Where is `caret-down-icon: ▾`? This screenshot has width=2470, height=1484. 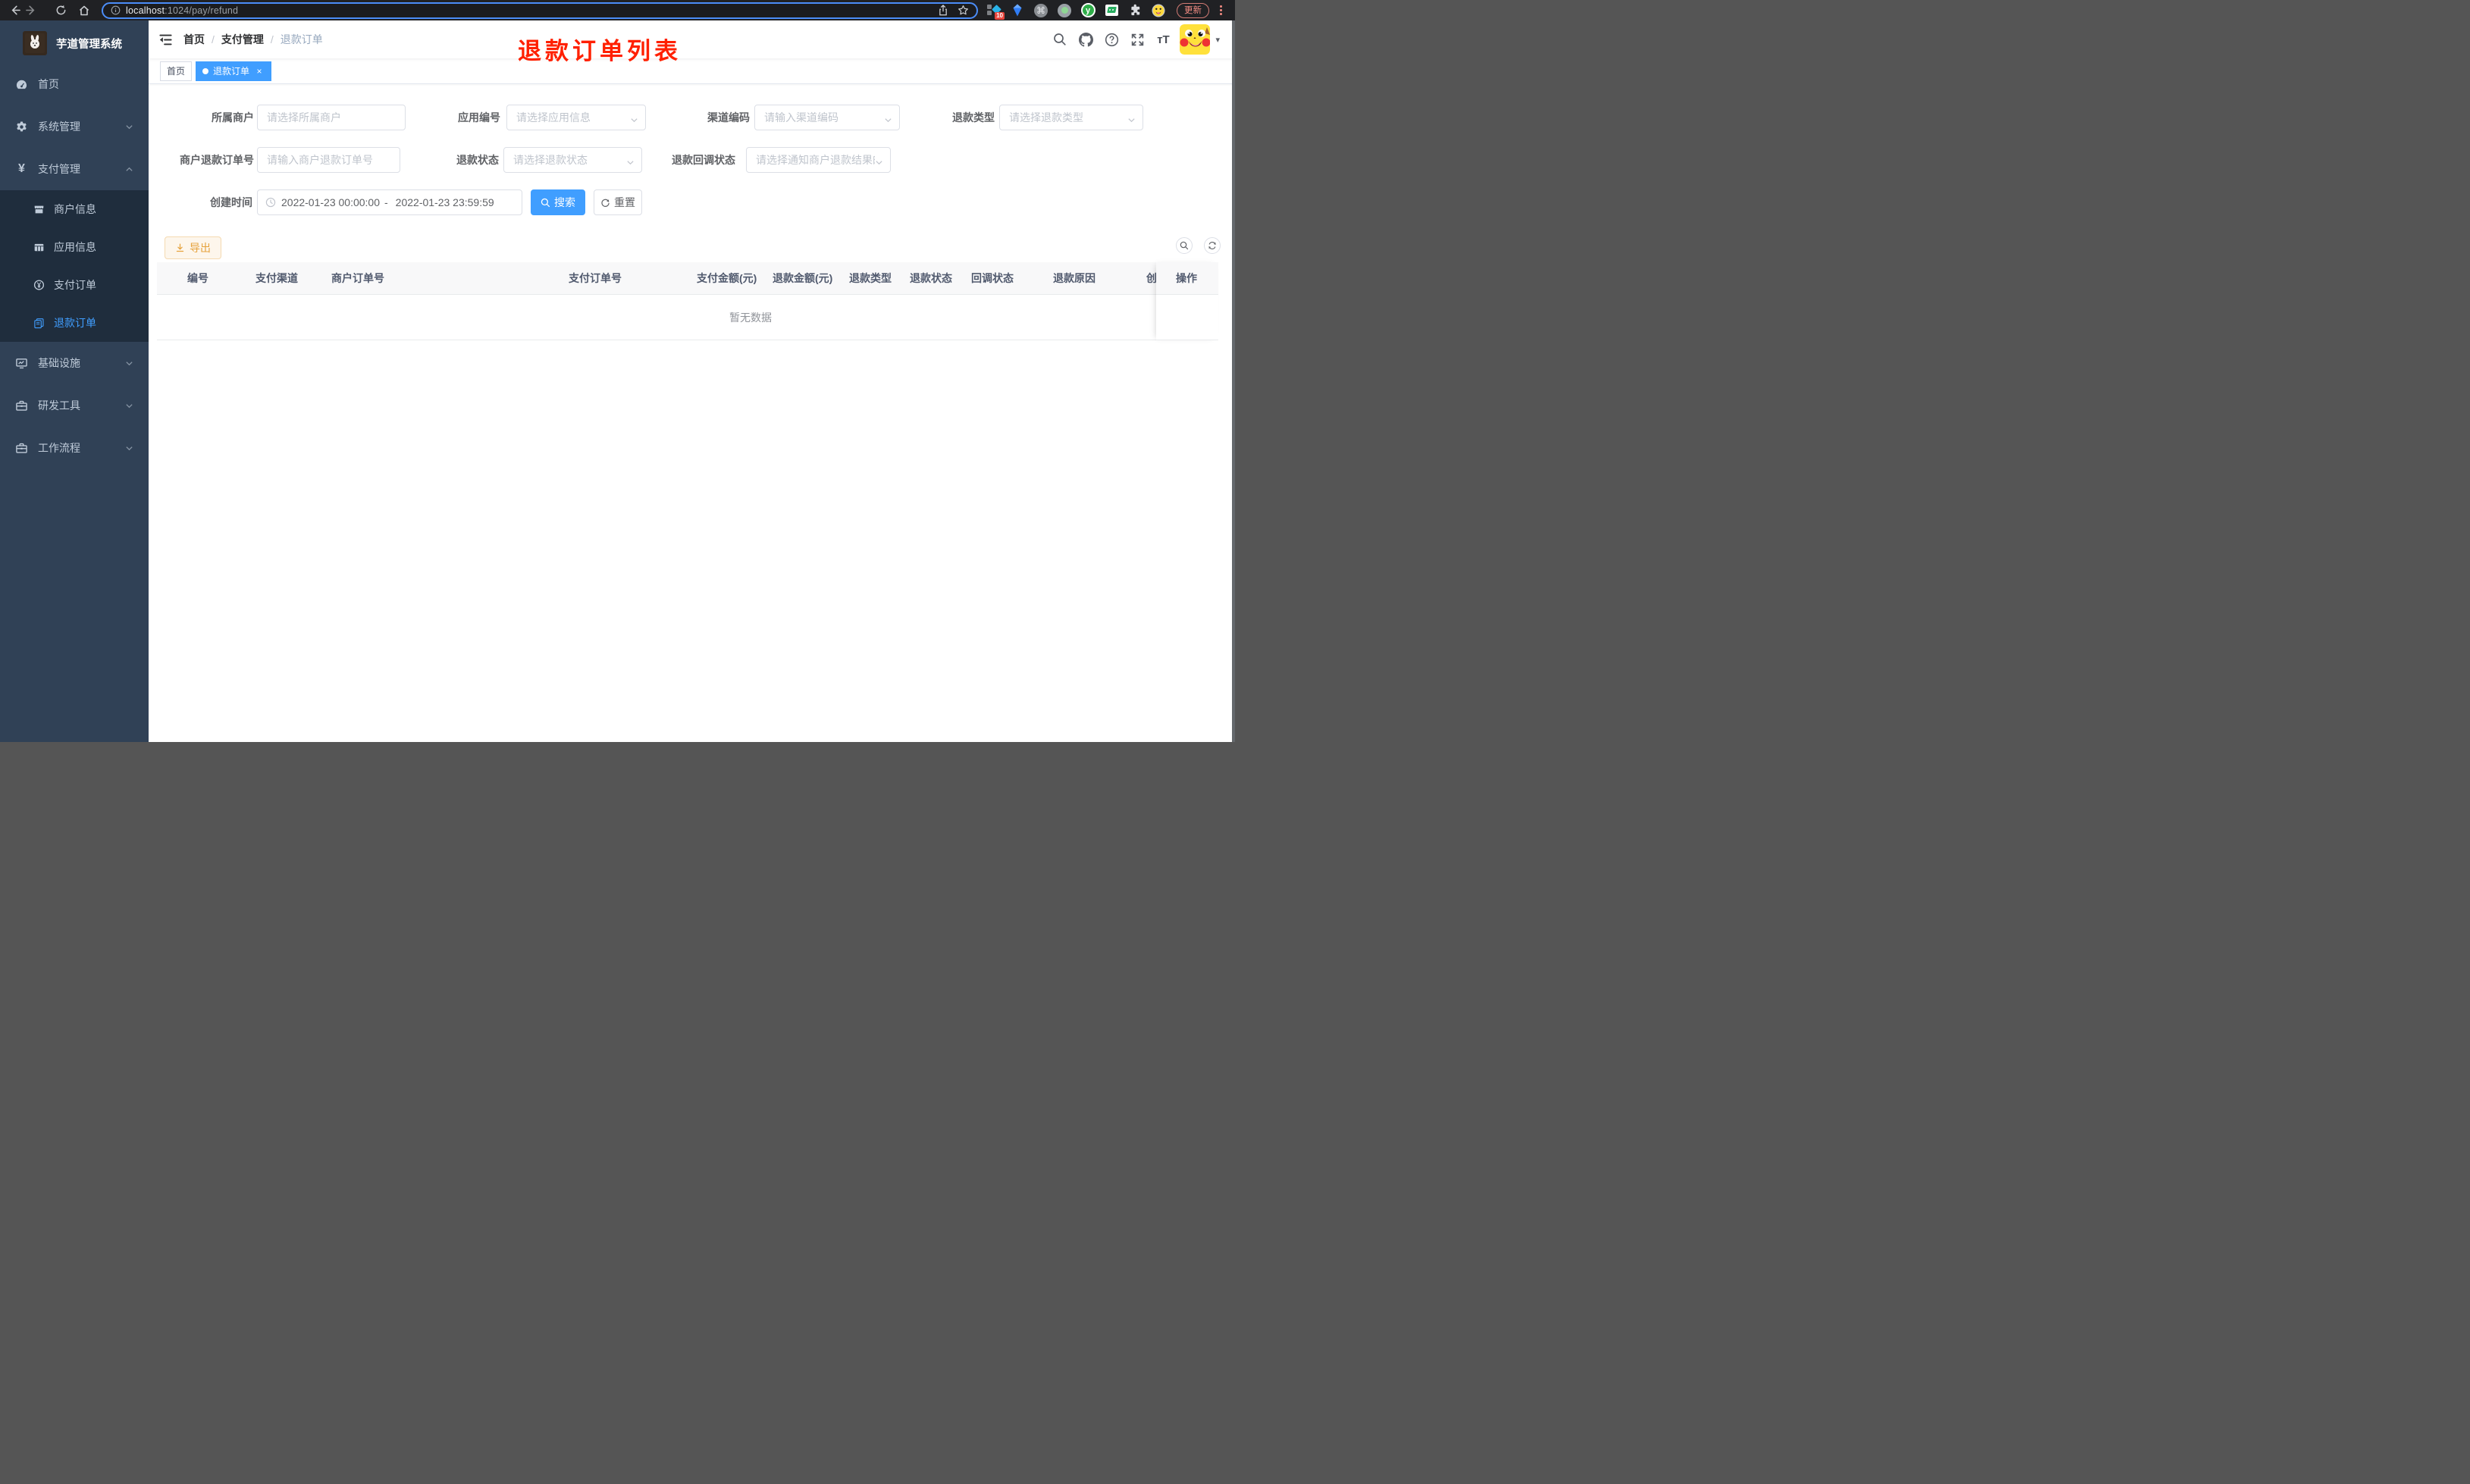 caret-down-icon: ▾ is located at coordinates (1217, 40).